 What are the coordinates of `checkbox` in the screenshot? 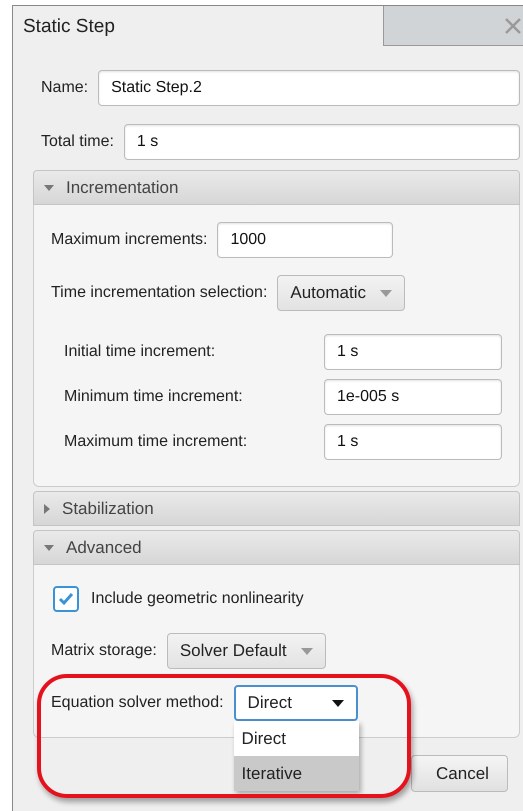 It's located at (66, 599).